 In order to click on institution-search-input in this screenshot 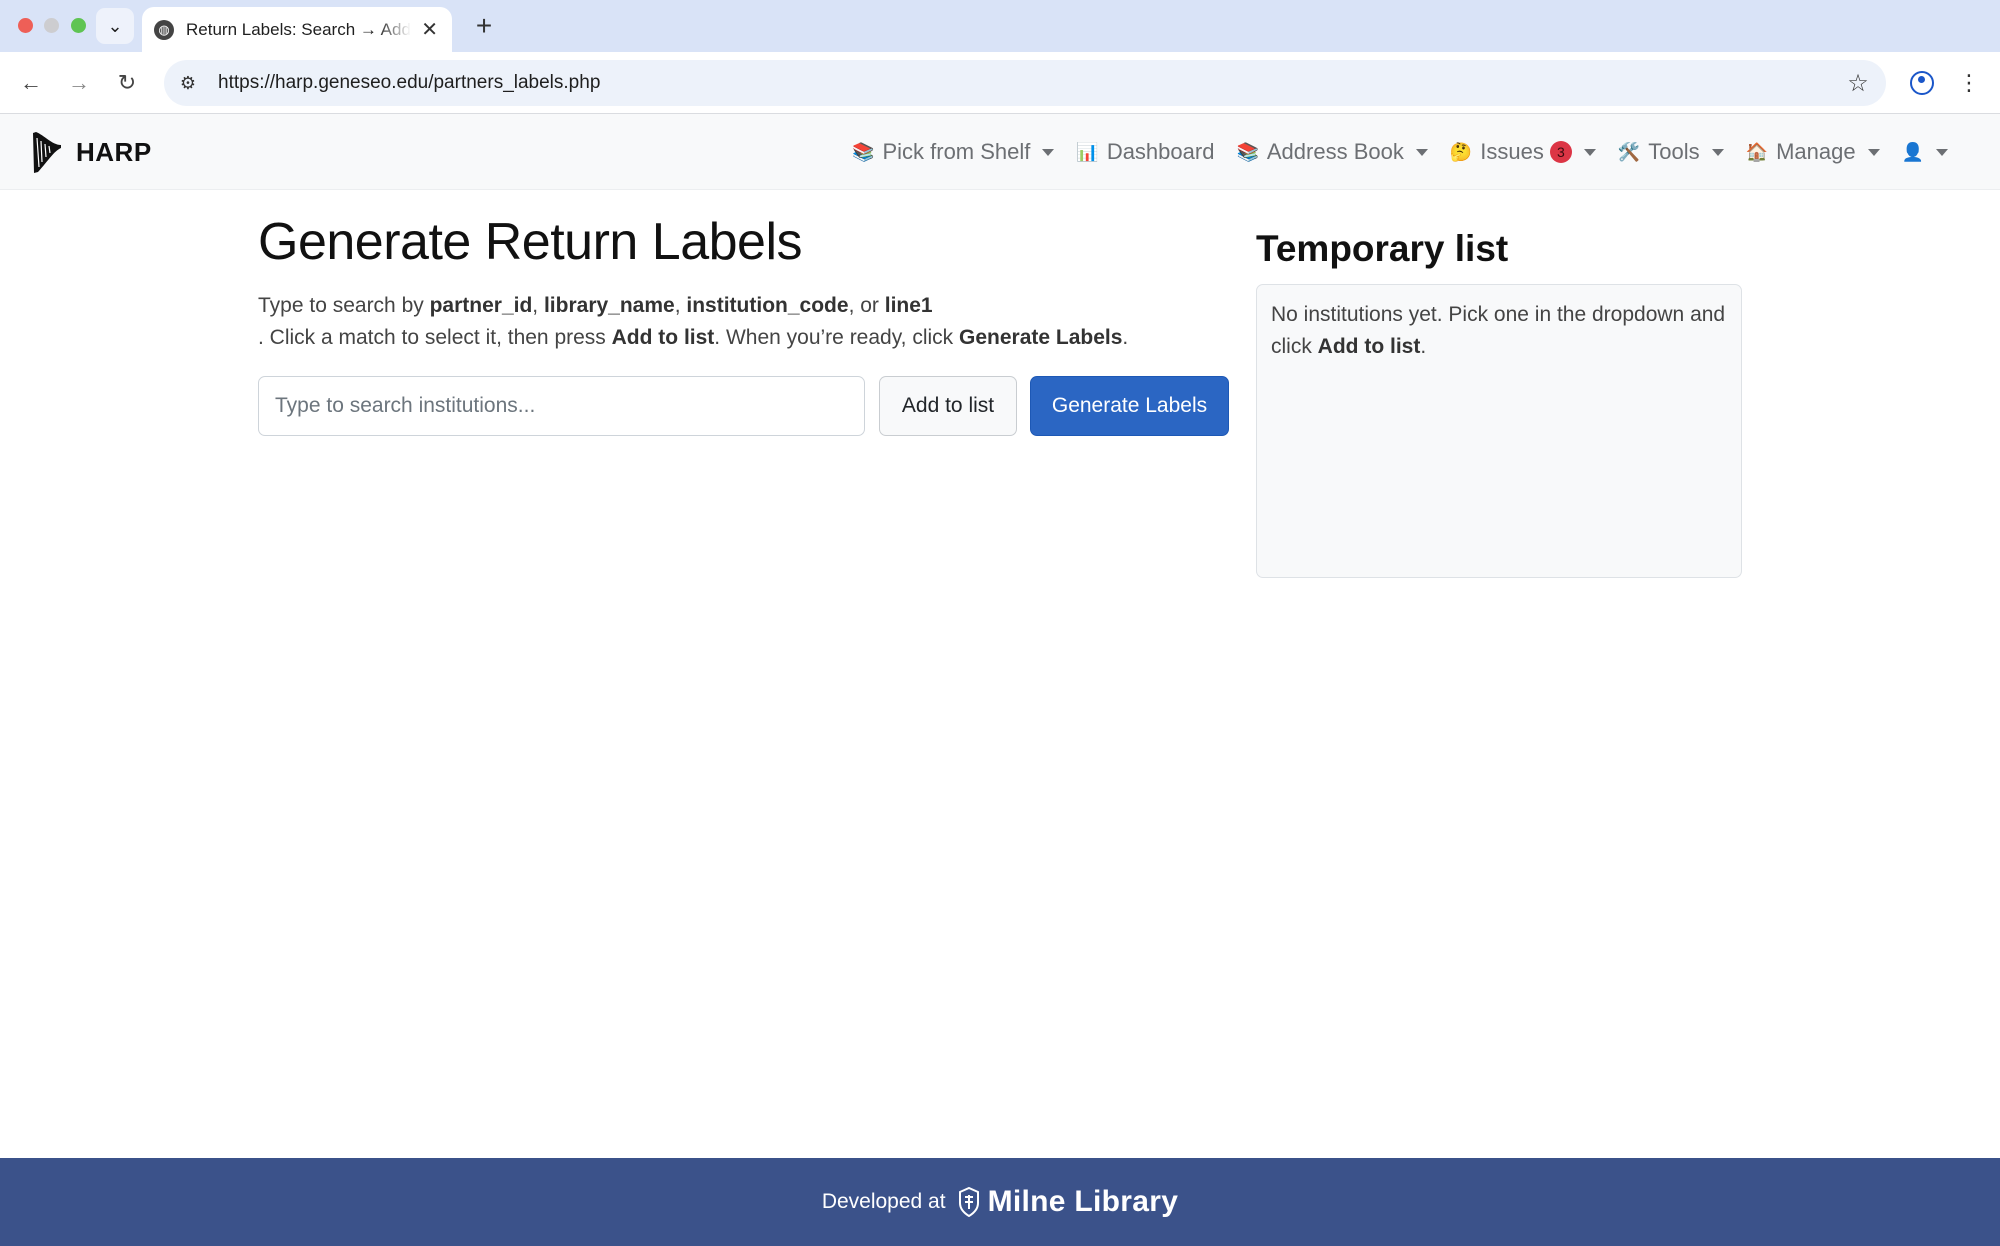, I will do `click(561, 406)`.